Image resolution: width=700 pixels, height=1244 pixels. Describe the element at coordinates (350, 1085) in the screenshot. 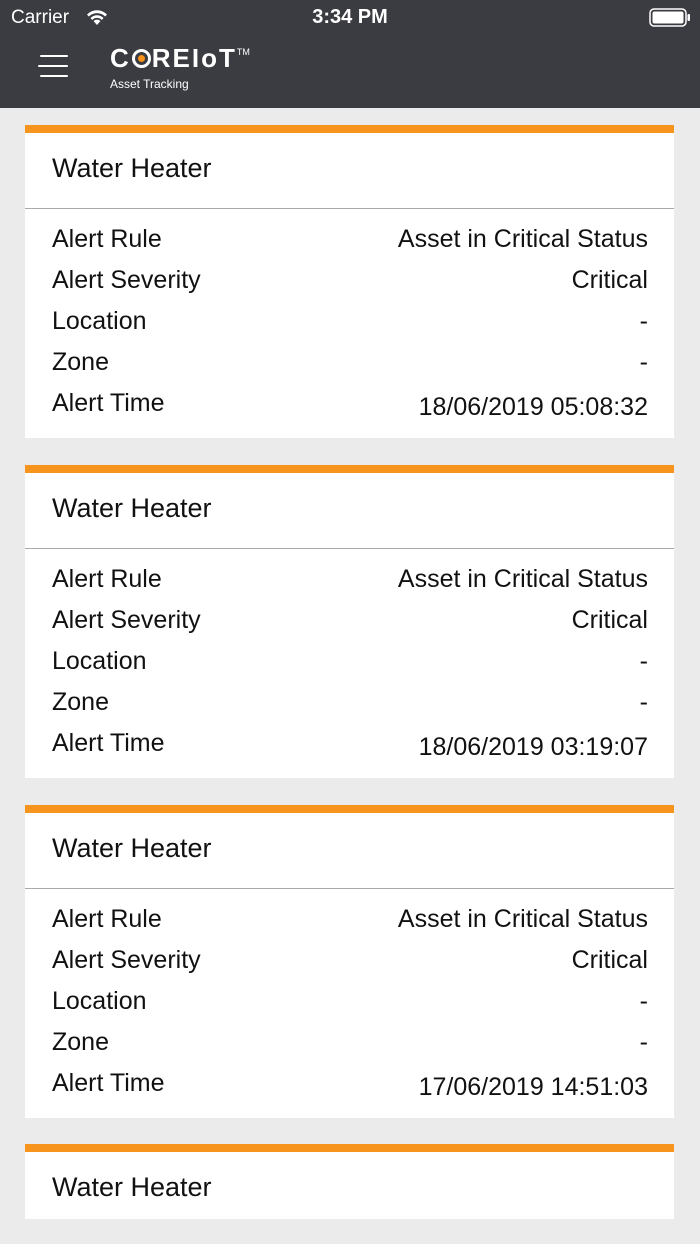

I see `alert-time-row: Alert Time 17/06/2019 14:51:03` at that location.